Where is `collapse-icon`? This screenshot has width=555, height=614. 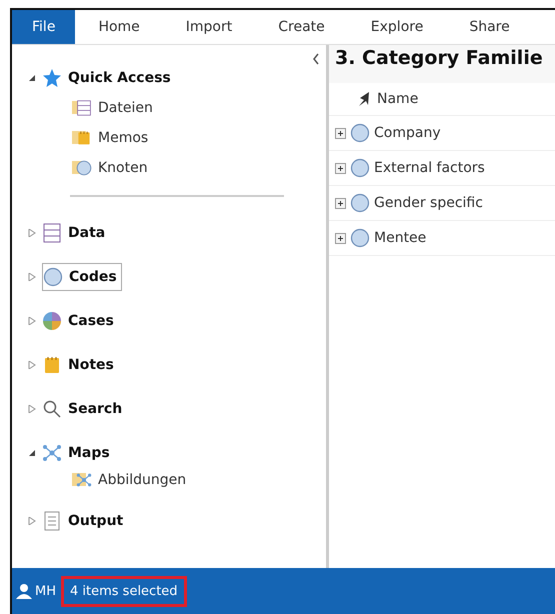 collapse-icon is located at coordinates (316, 59).